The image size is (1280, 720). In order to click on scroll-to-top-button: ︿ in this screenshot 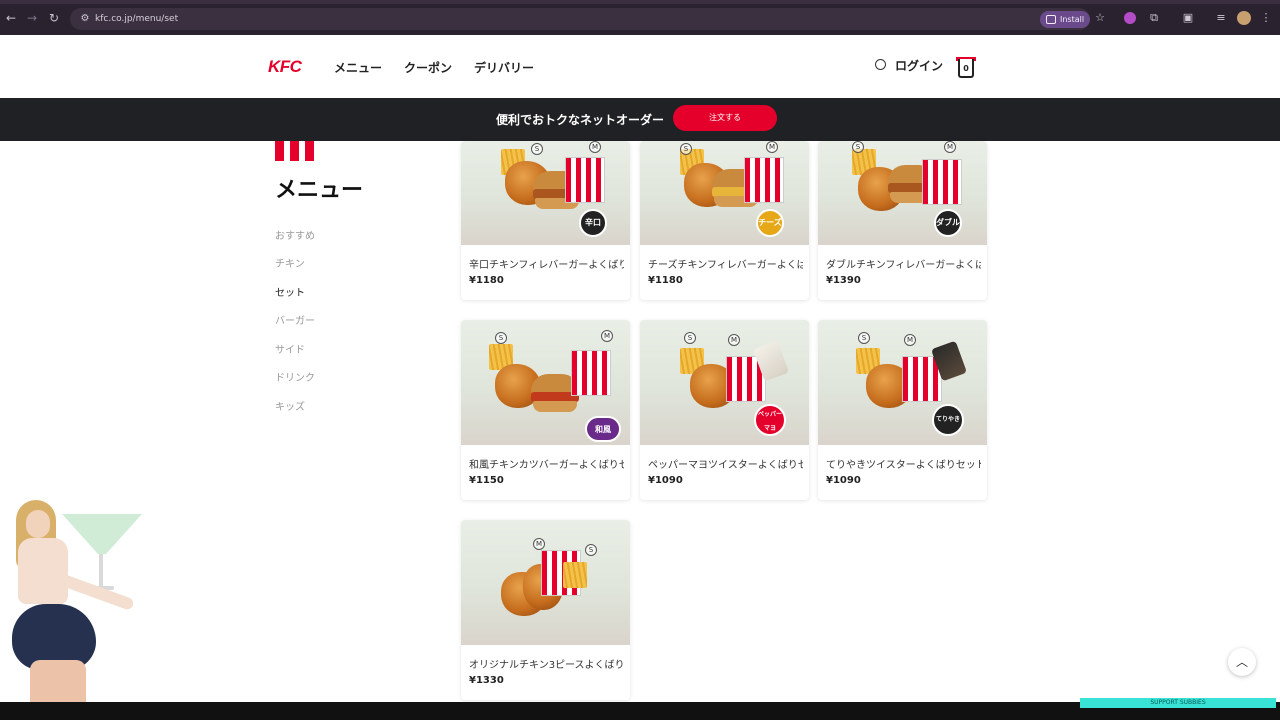, I will do `click(1242, 662)`.